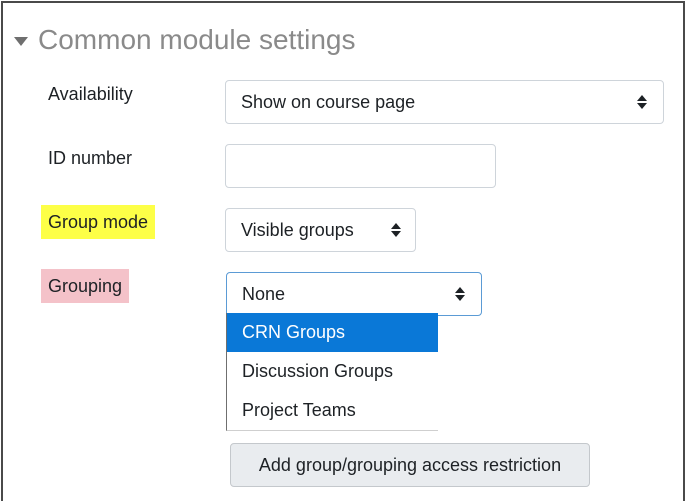 This screenshot has width=690, height=501. I want to click on caret-down-icon, so click(21, 41).